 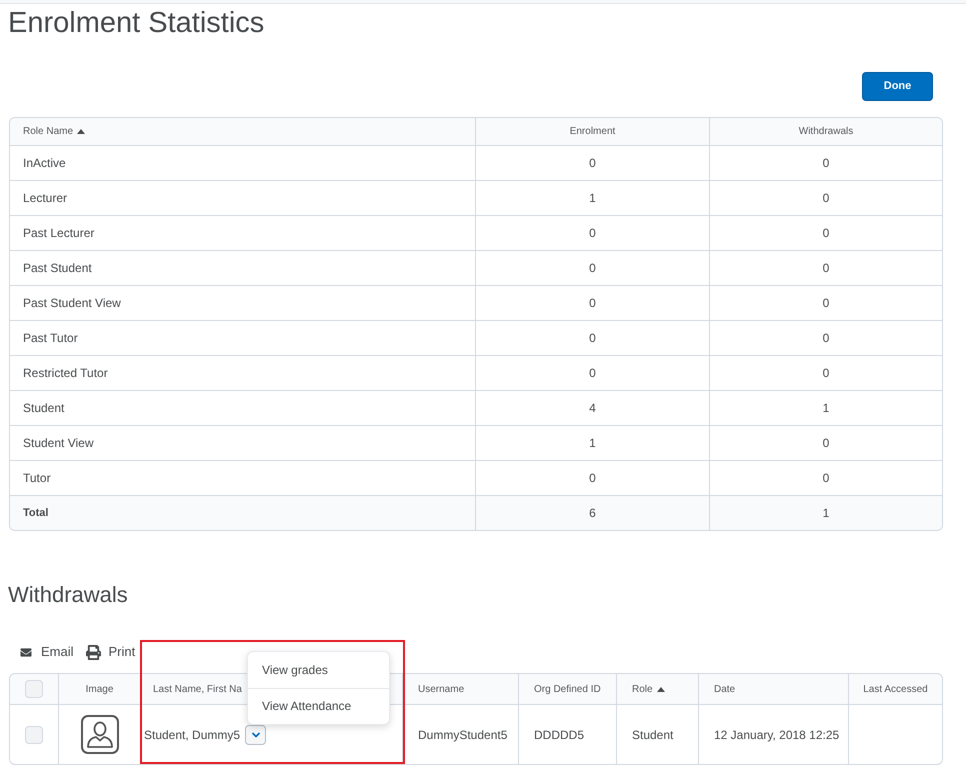 What do you see at coordinates (192, 735) in the screenshot?
I see `table-cell-text: Student, Dummy5` at bounding box center [192, 735].